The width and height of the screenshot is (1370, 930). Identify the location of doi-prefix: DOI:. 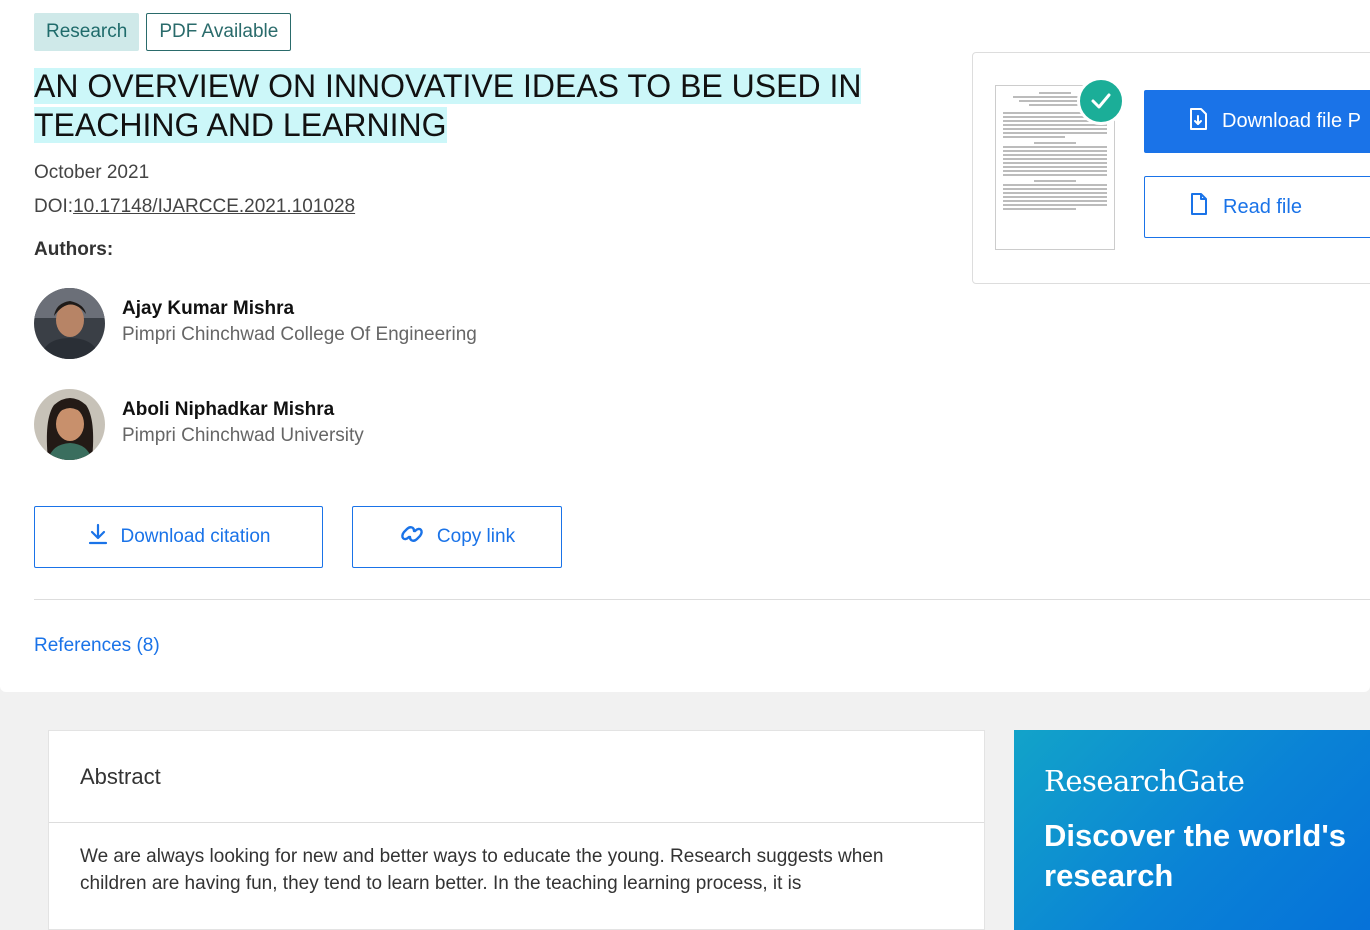
(54, 206).